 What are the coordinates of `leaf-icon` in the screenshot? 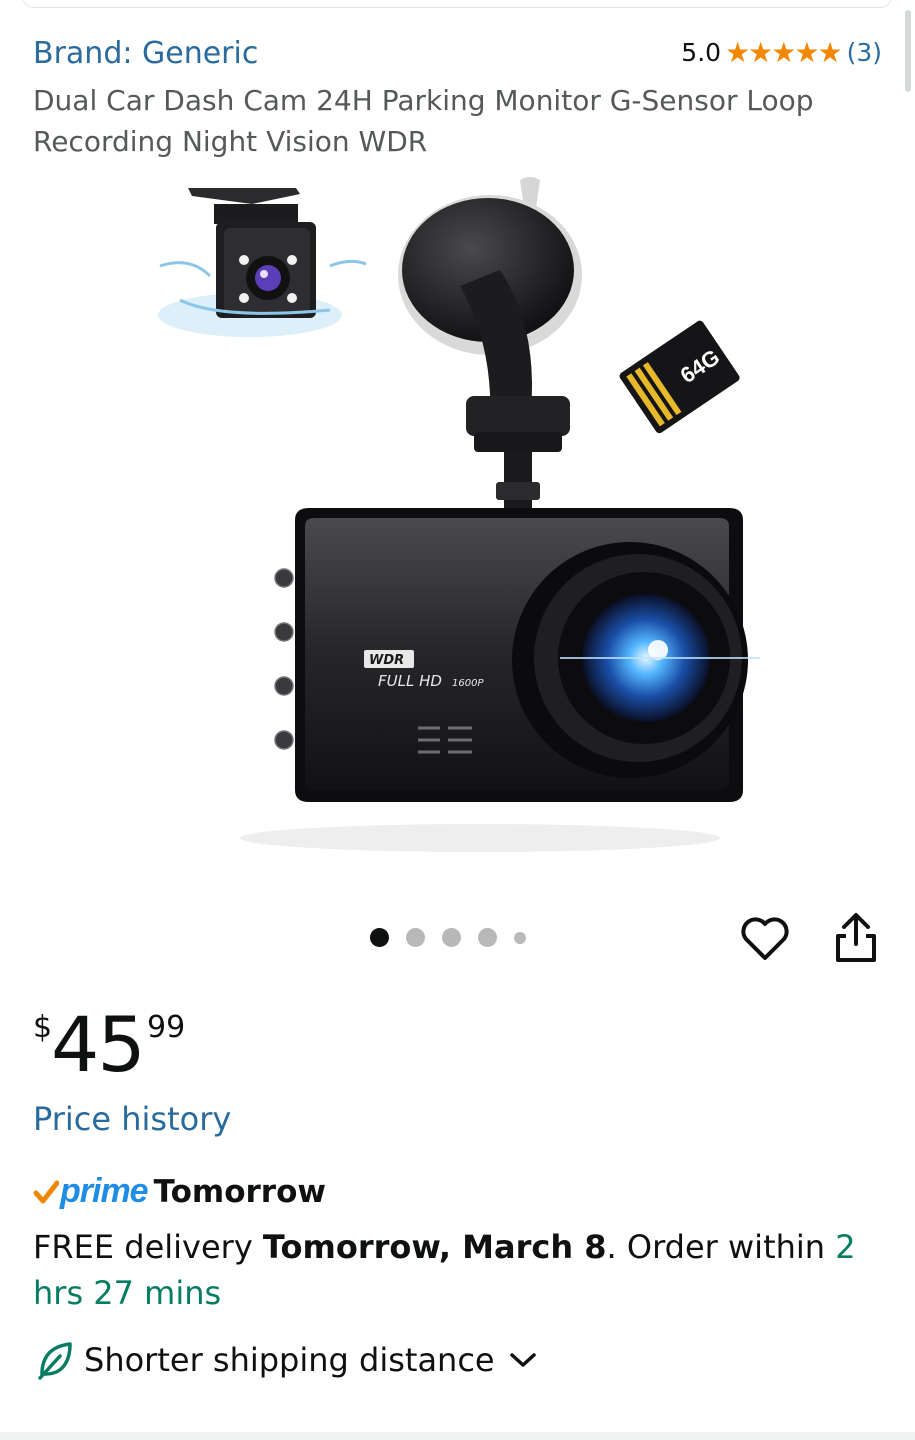 It's located at (55, 1361).